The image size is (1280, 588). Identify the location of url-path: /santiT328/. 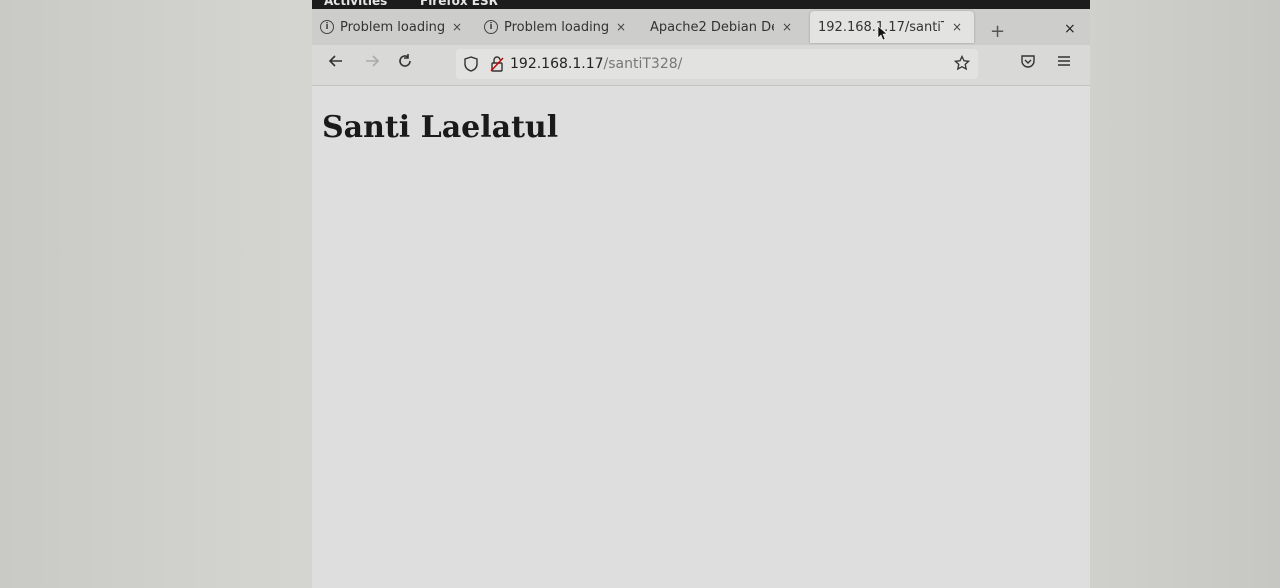
(643, 64).